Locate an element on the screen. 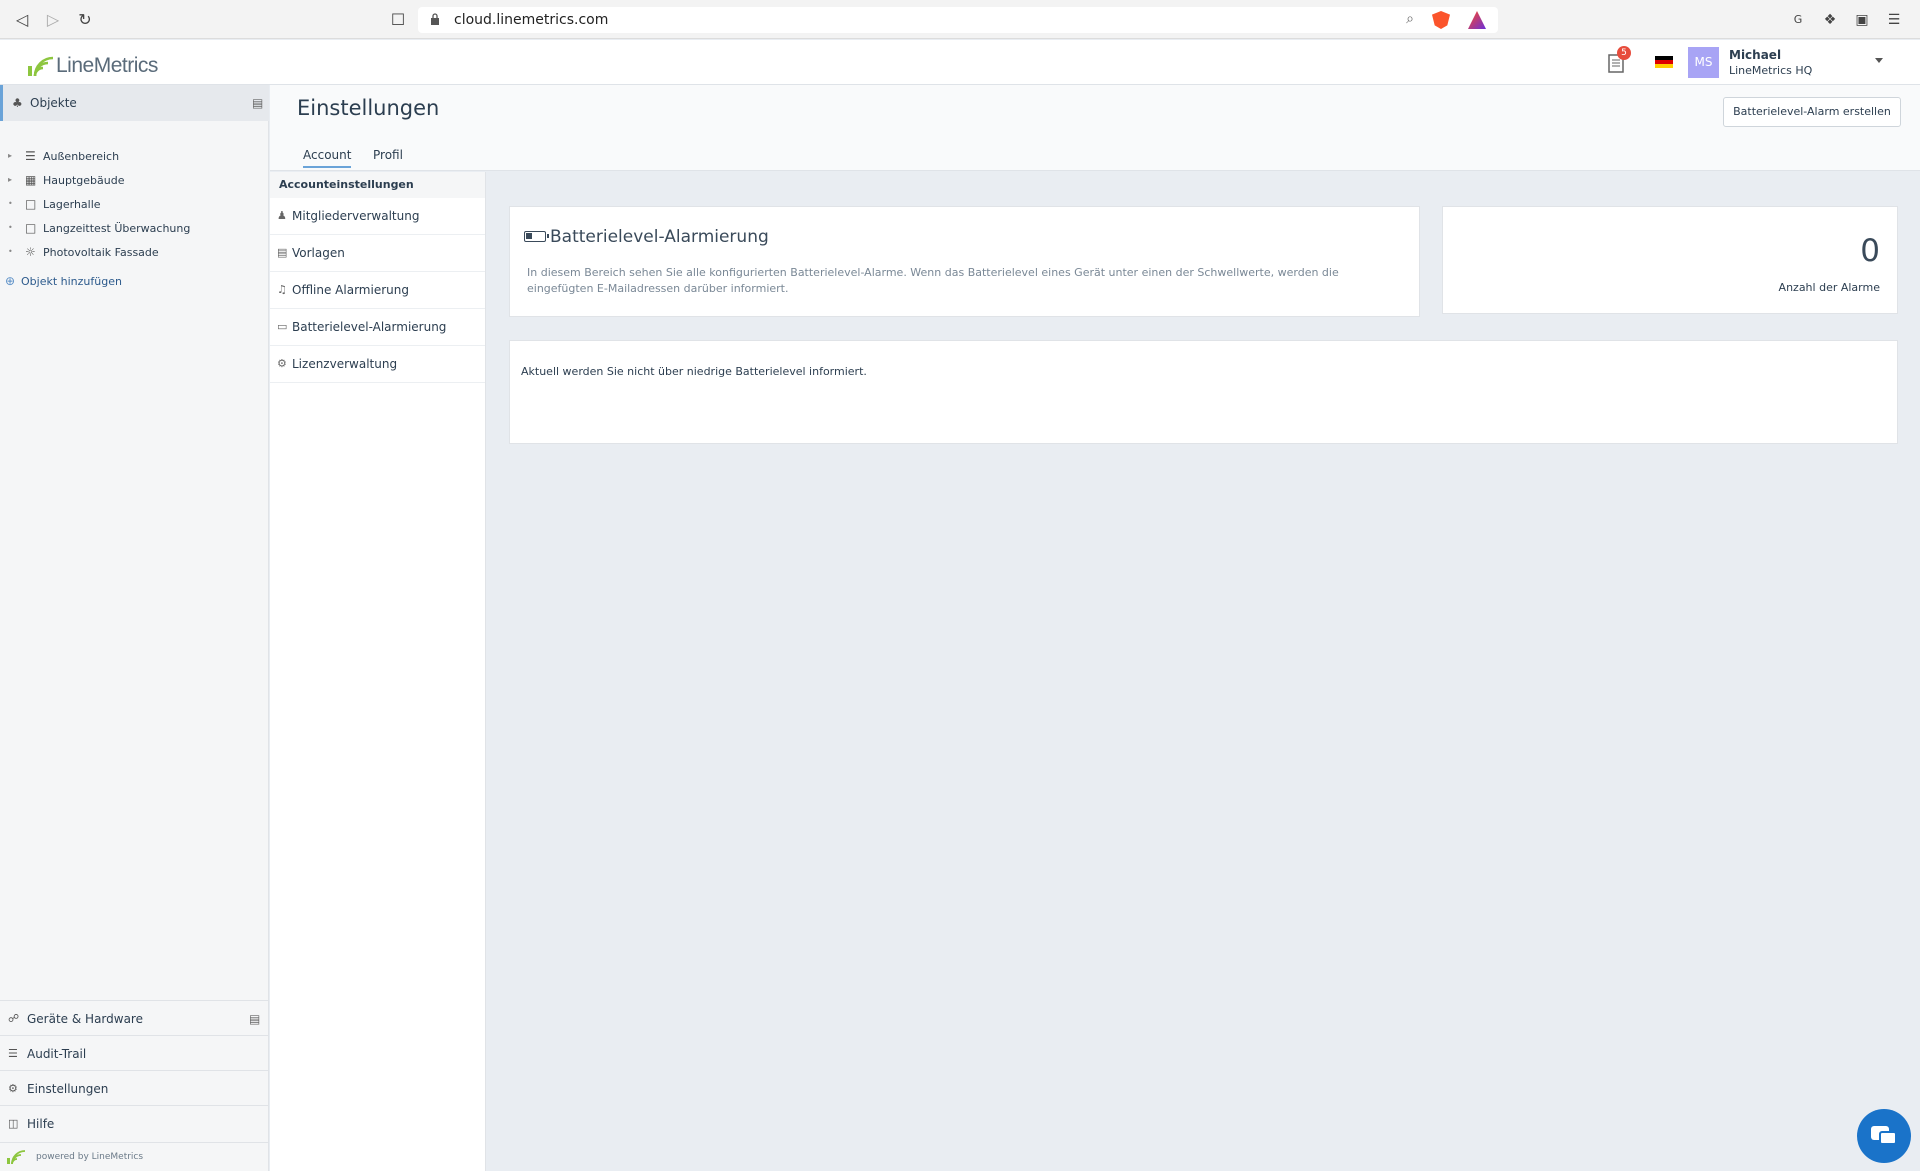 Image resolution: width=1920 pixels, height=1171 pixels. zoom-icon: ⌕ is located at coordinates (1410, 19).